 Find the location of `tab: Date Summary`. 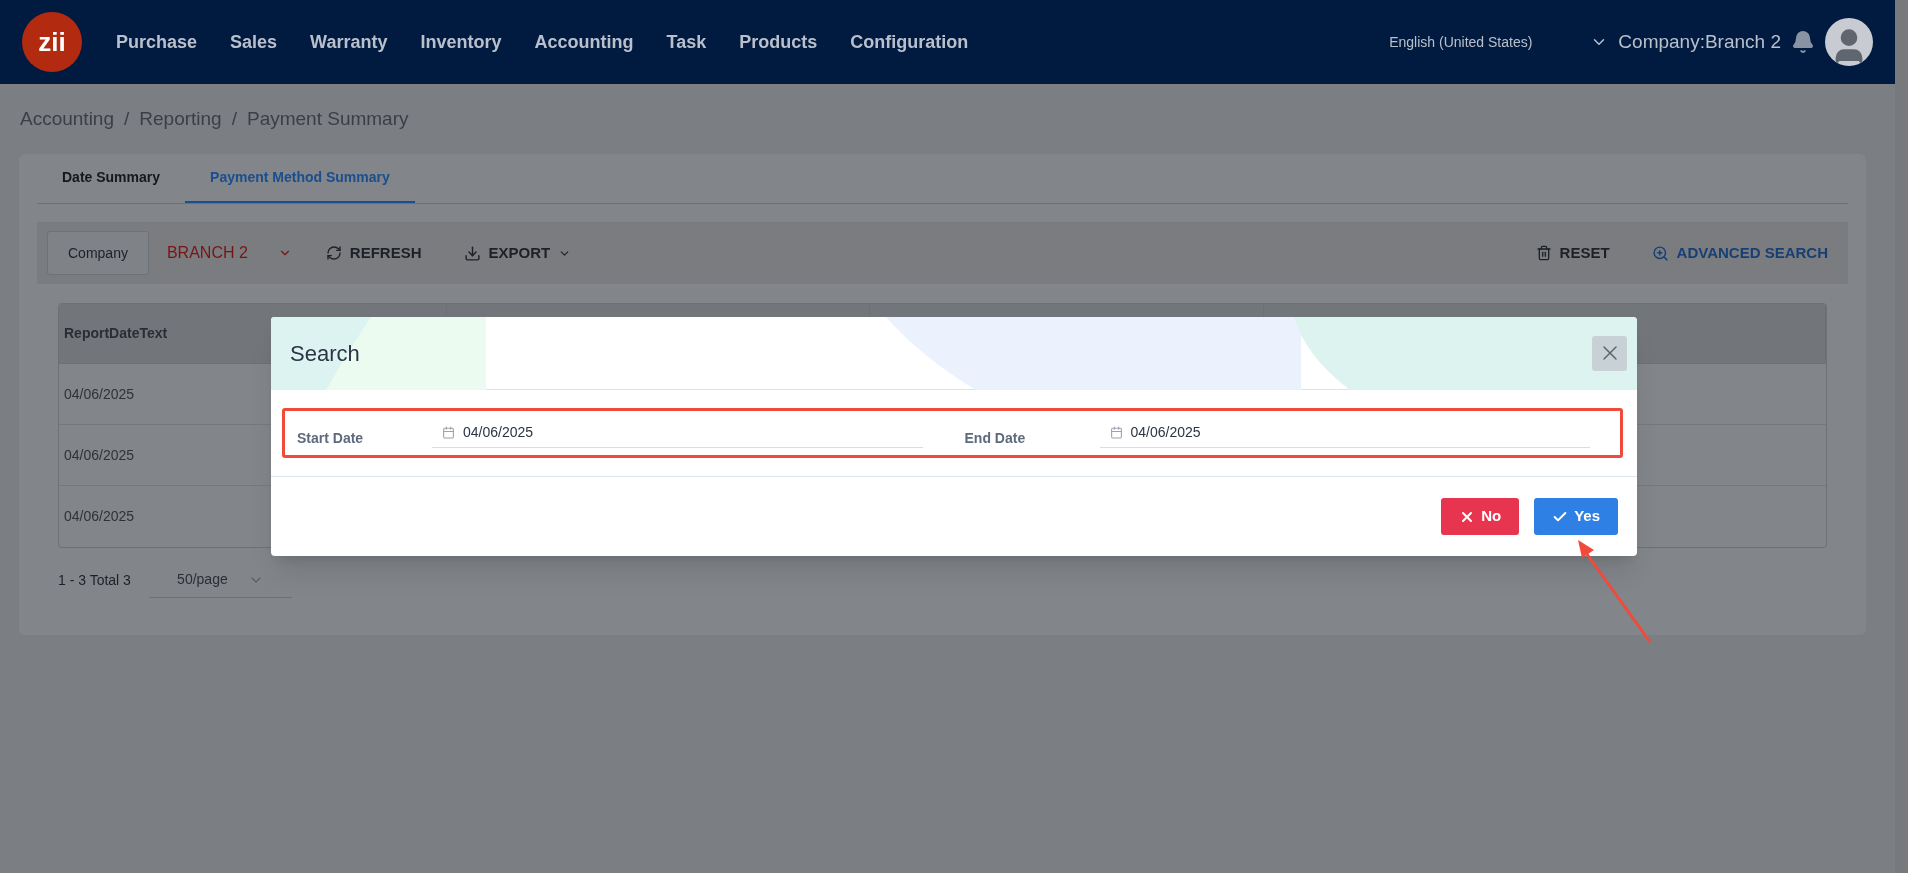

tab: Date Summary is located at coordinates (111, 178).